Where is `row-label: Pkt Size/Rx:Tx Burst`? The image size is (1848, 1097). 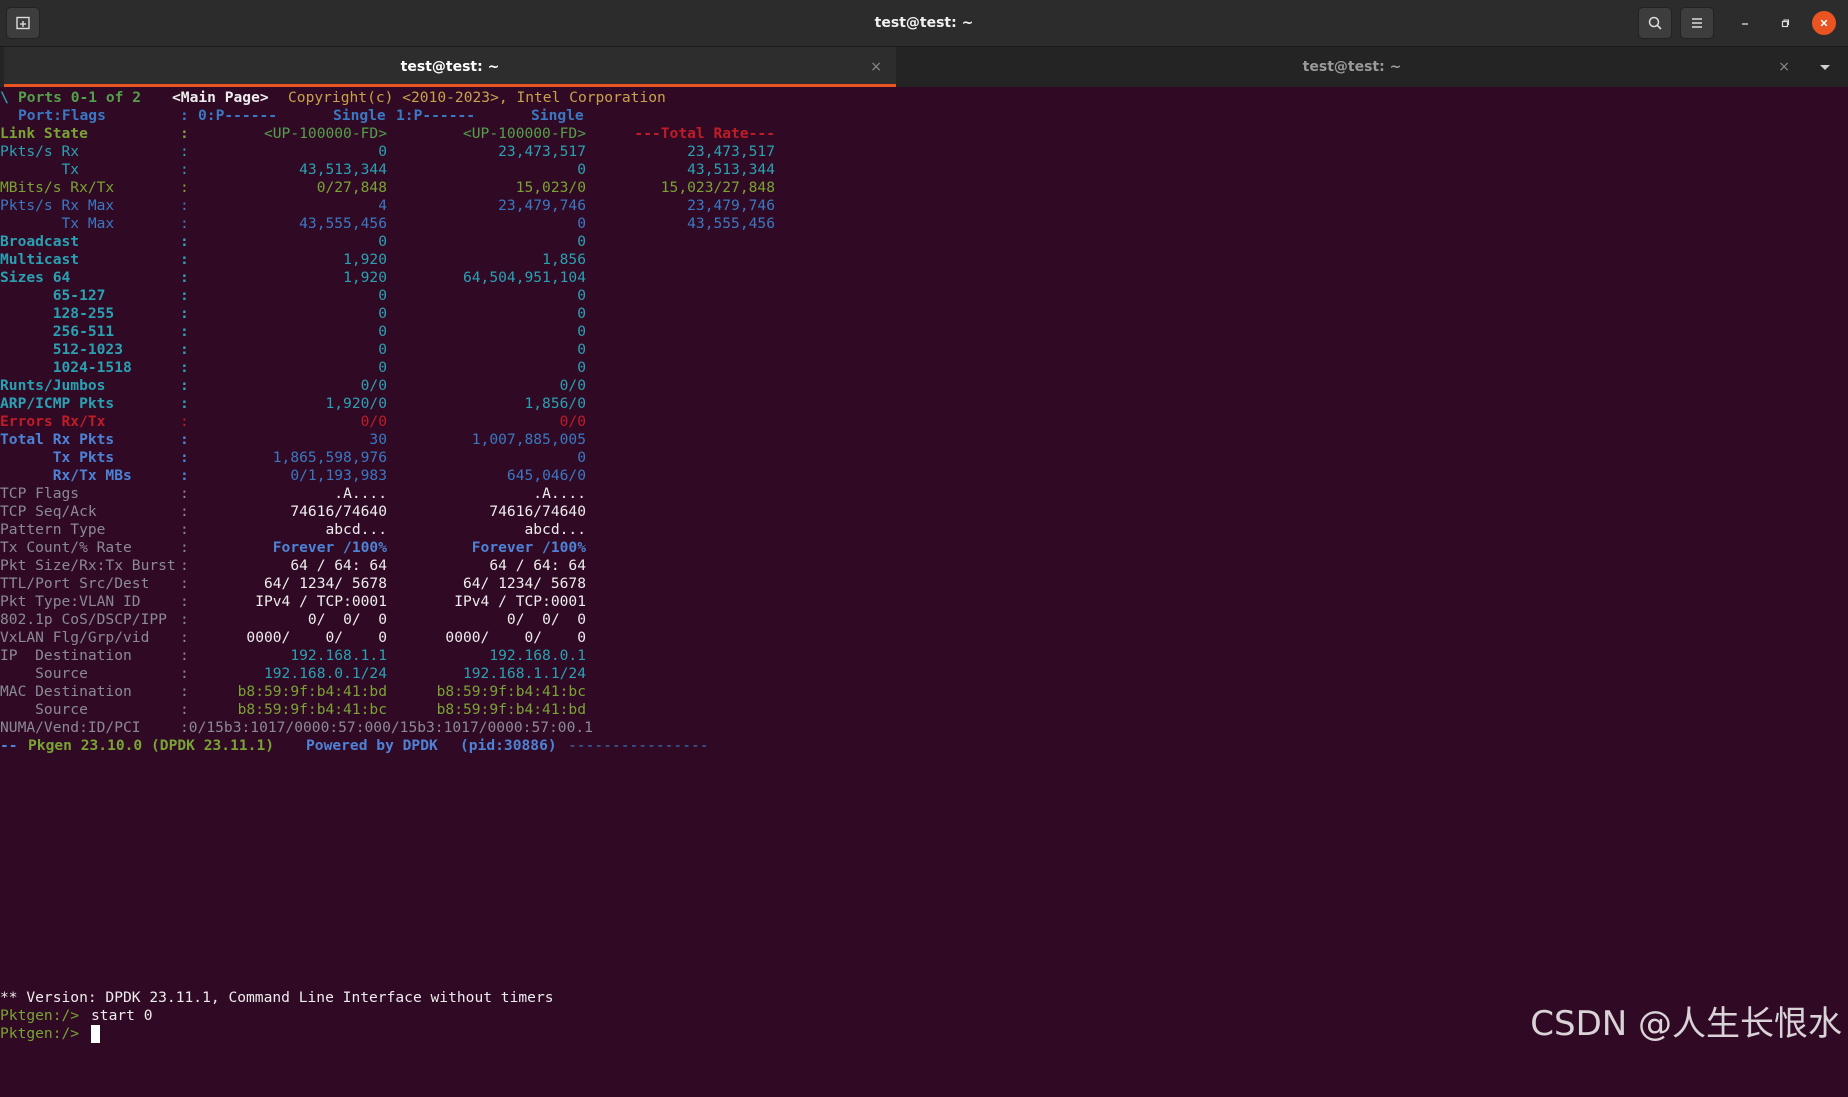 row-label: Pkt Size/Rx:Tx Burst is located at coordinates (88, 565).